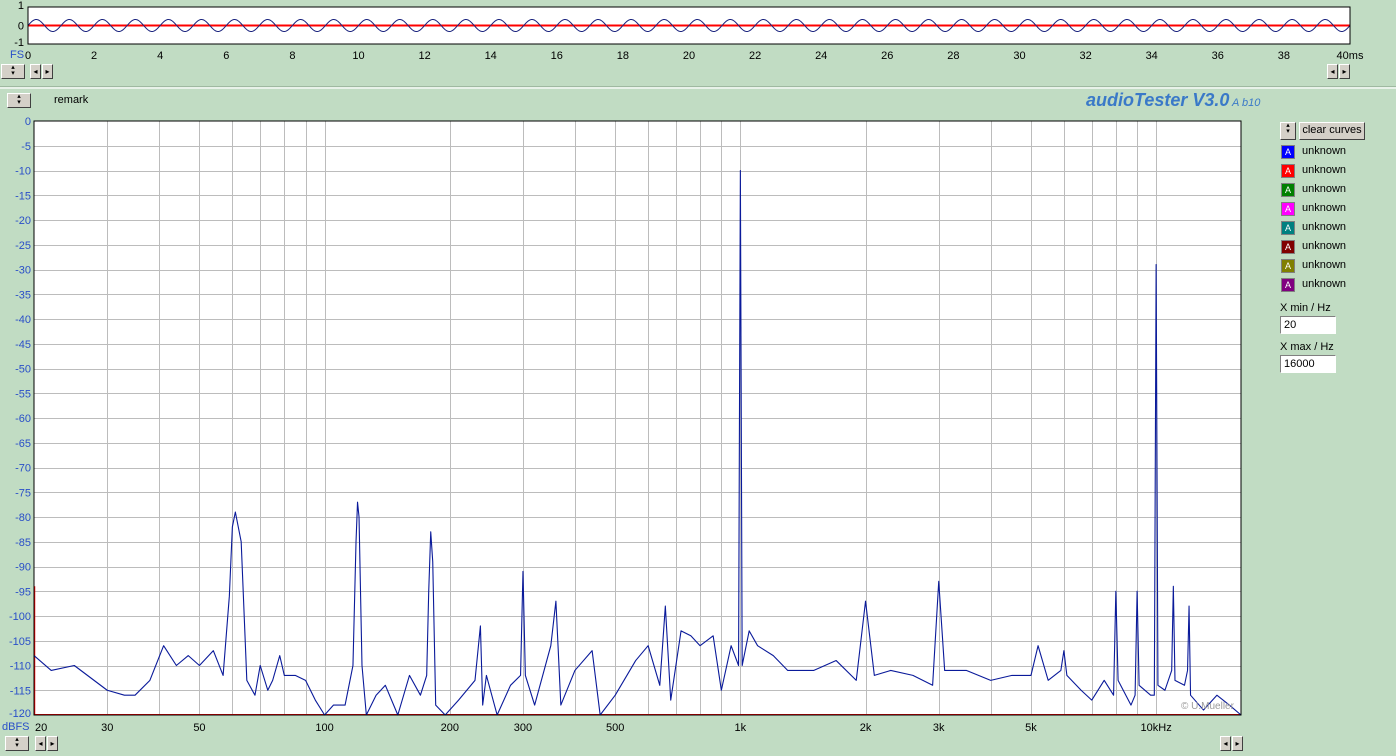  Describe the element at coordinates (1332, 131) in the screenshot. I see `clear-curves-button: clear curves` at that location.